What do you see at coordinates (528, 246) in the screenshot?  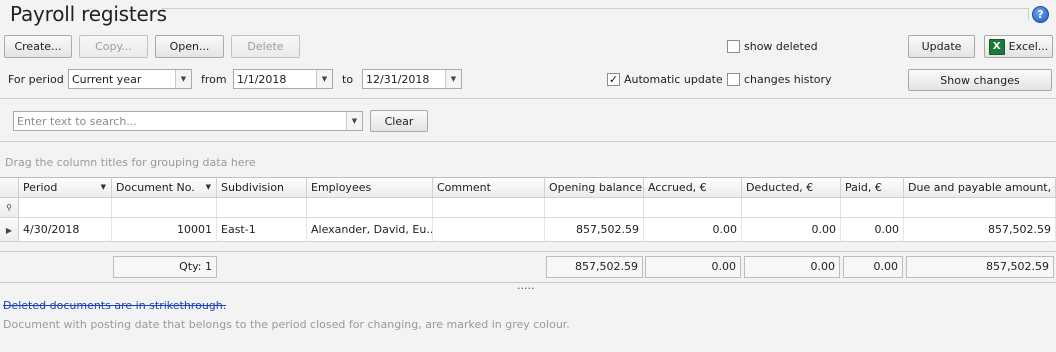 I see `grid-empty-area` at bounding box center [528, 246].